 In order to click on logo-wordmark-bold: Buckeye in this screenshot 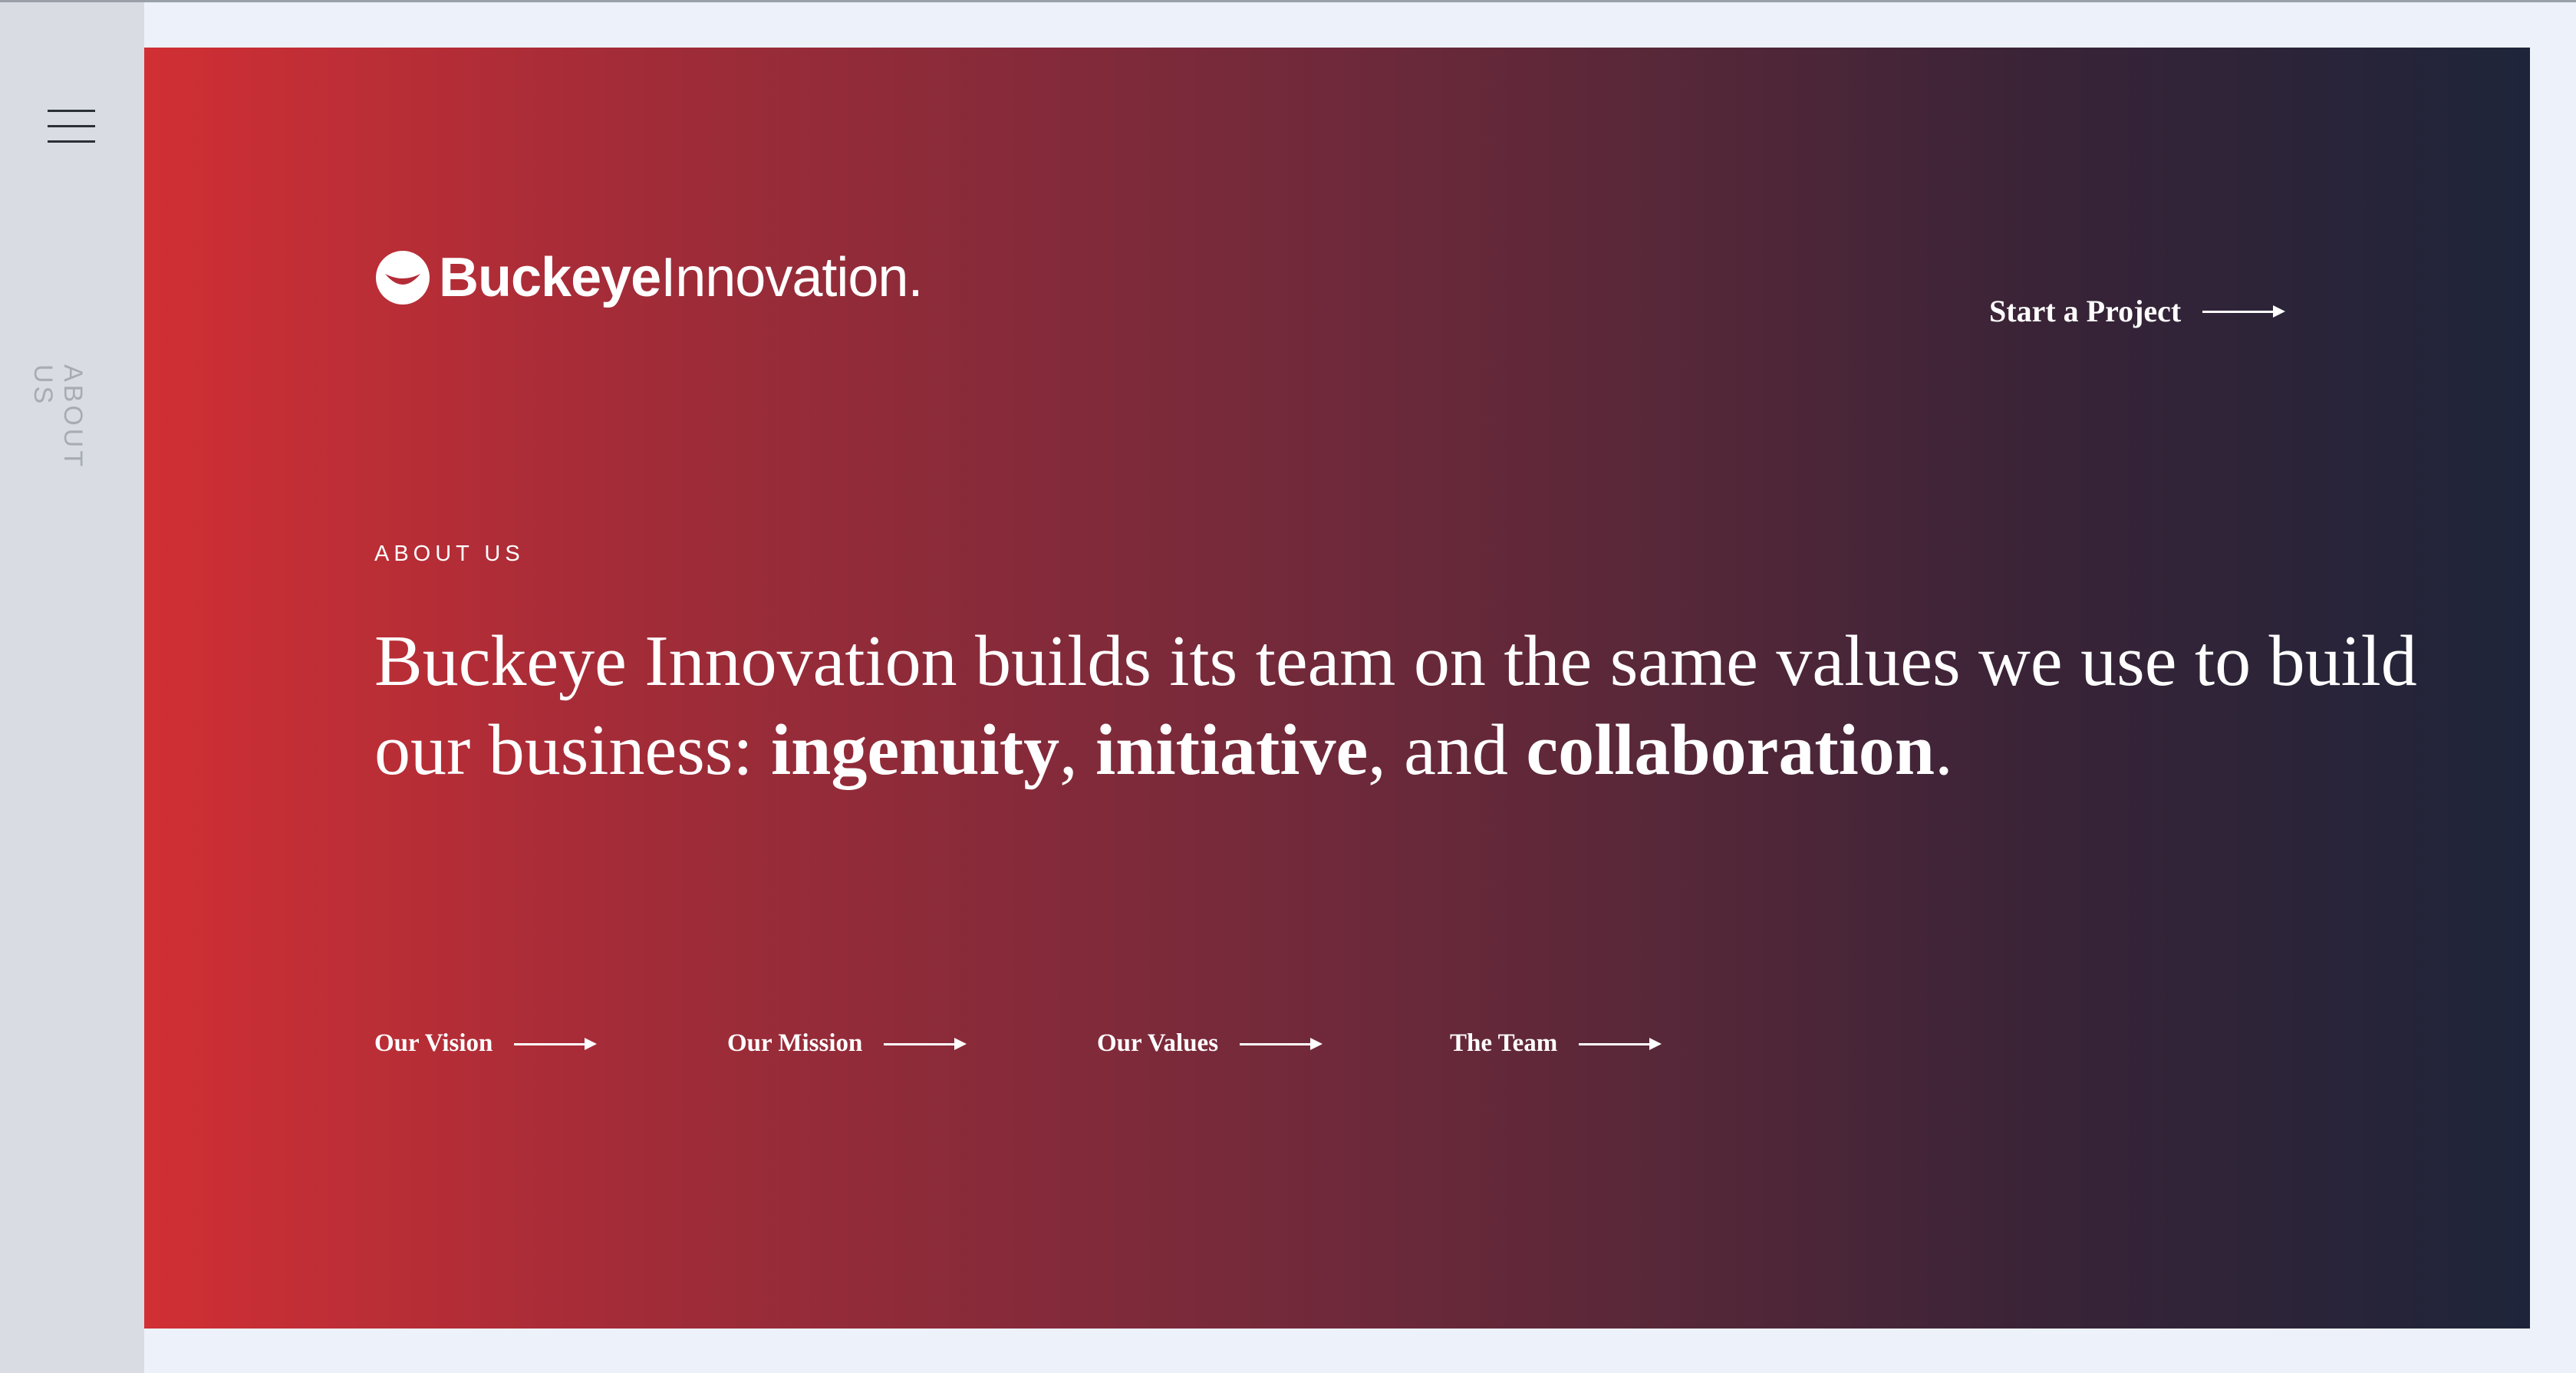, I will do `click(550, 277)`.